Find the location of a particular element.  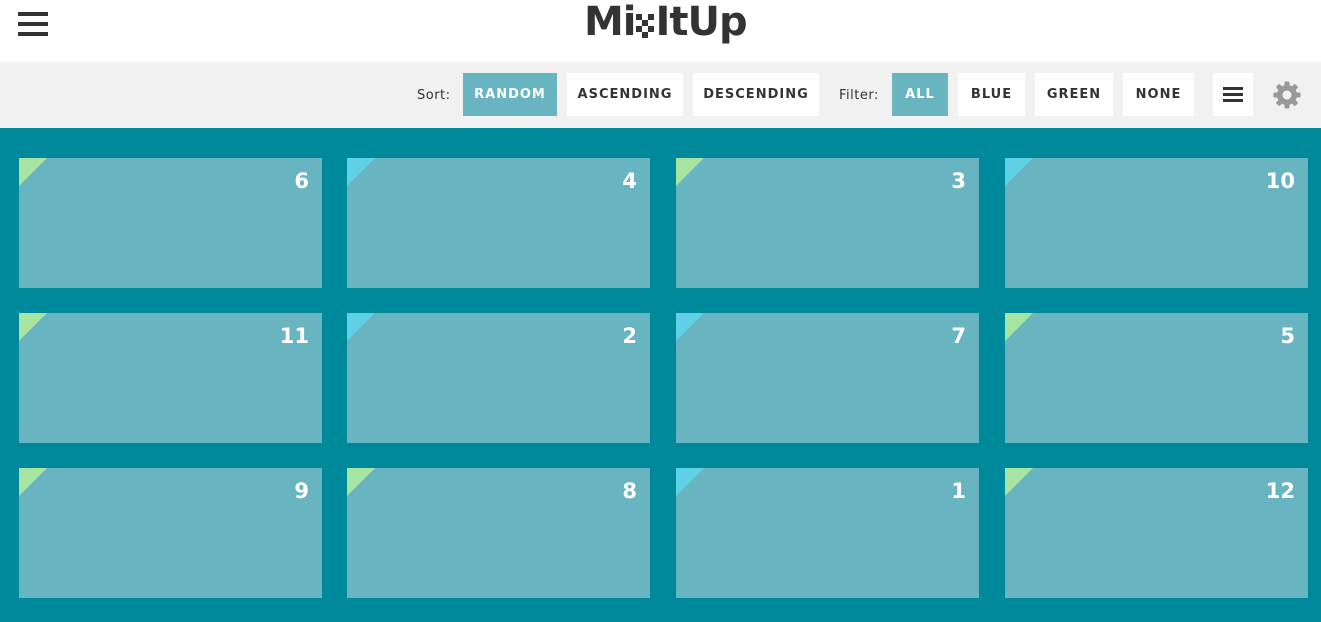

card: 2 is located at coordinates (498, 378).